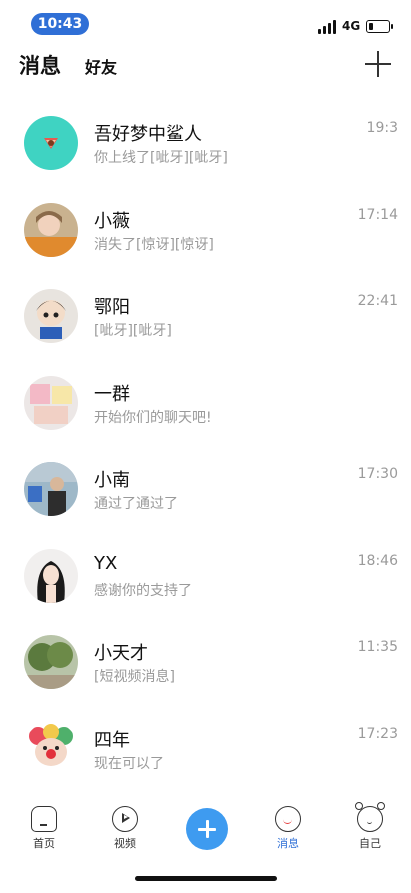 The height and width of the screenshot is (893, 411). I want to click on bear-icon, so click(370, 817).